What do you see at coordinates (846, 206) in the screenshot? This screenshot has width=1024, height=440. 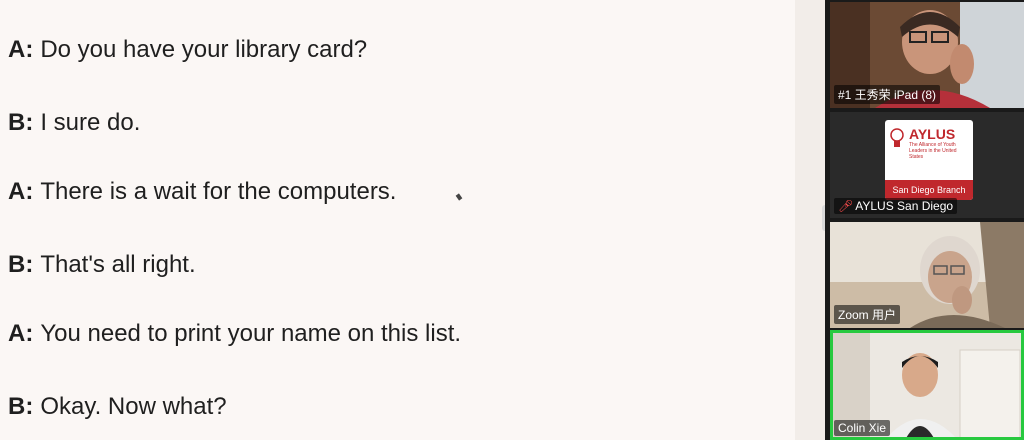 I see `mic-muted-icon: 🎤︎` at bounding box center [846, 206].